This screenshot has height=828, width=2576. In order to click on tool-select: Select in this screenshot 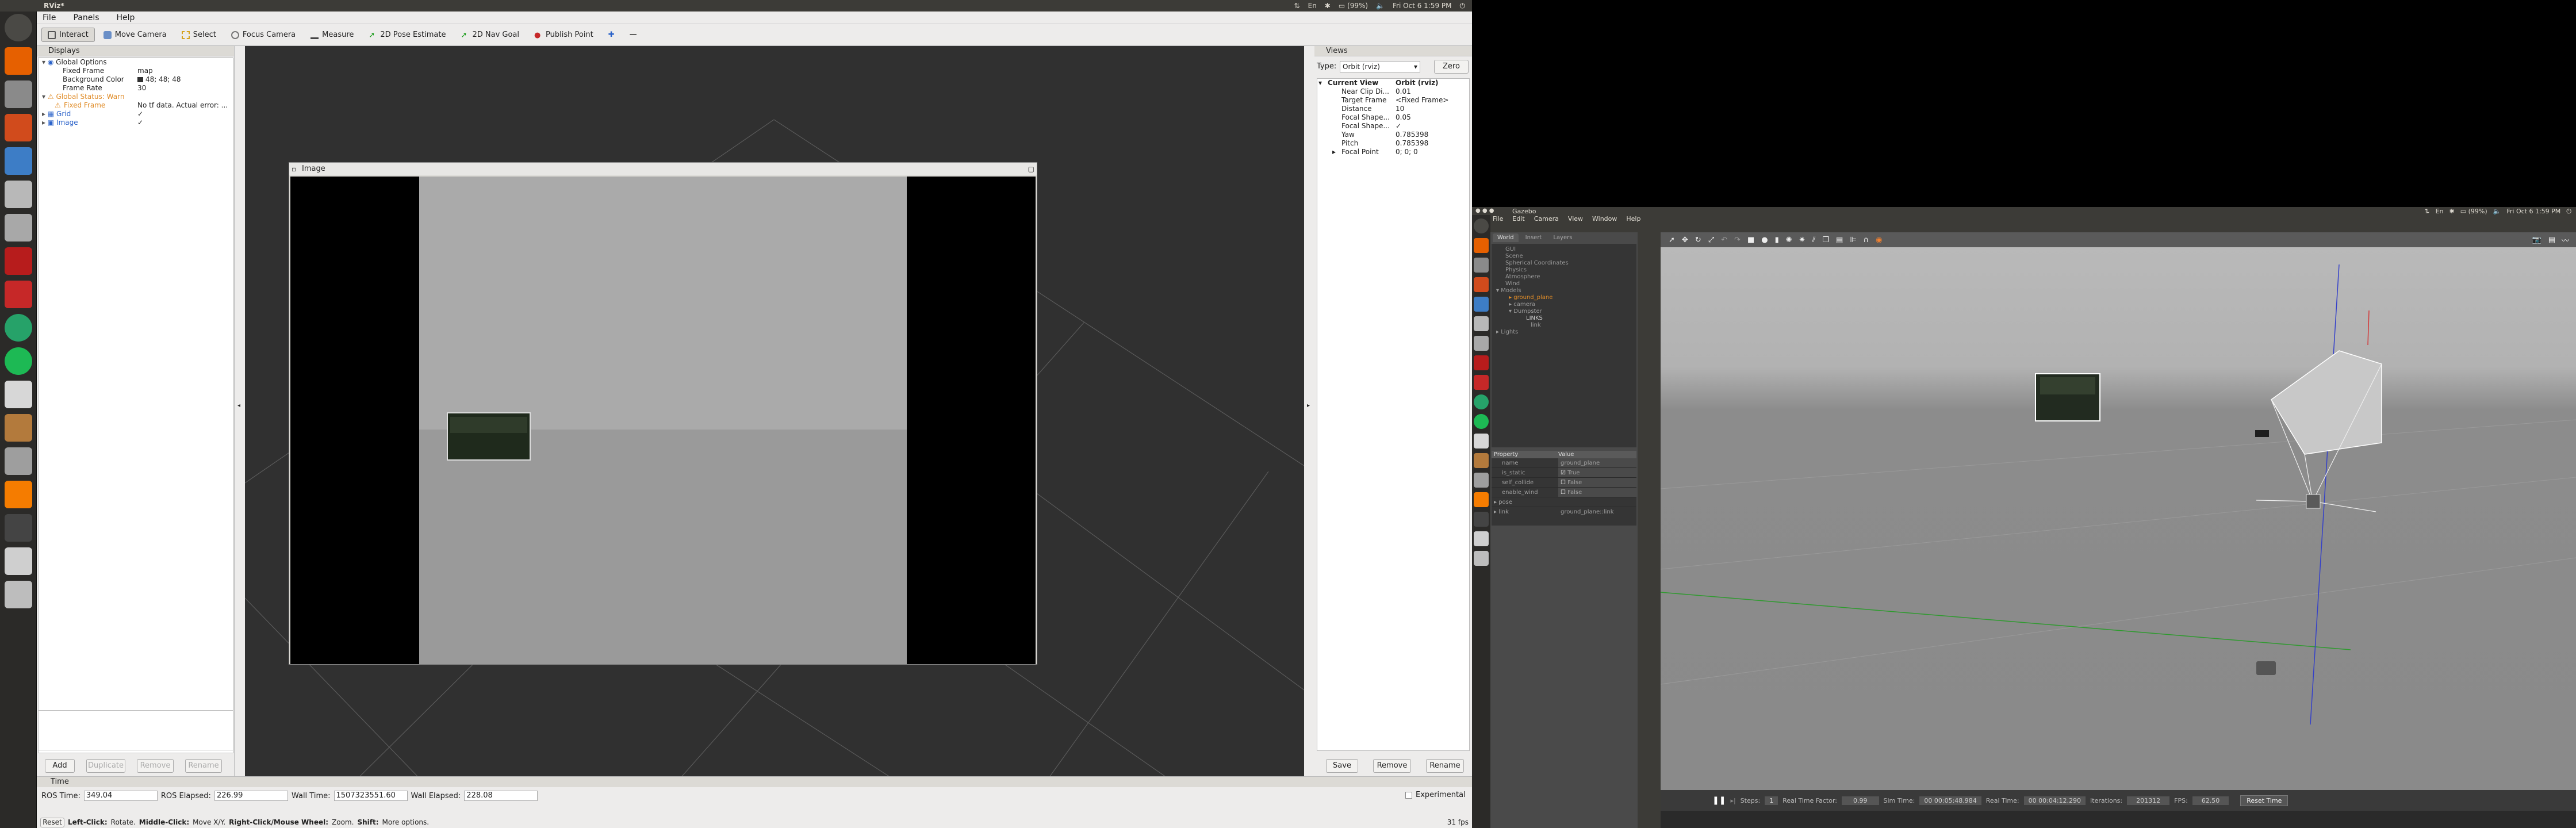, I will do `click(199, 35)`.